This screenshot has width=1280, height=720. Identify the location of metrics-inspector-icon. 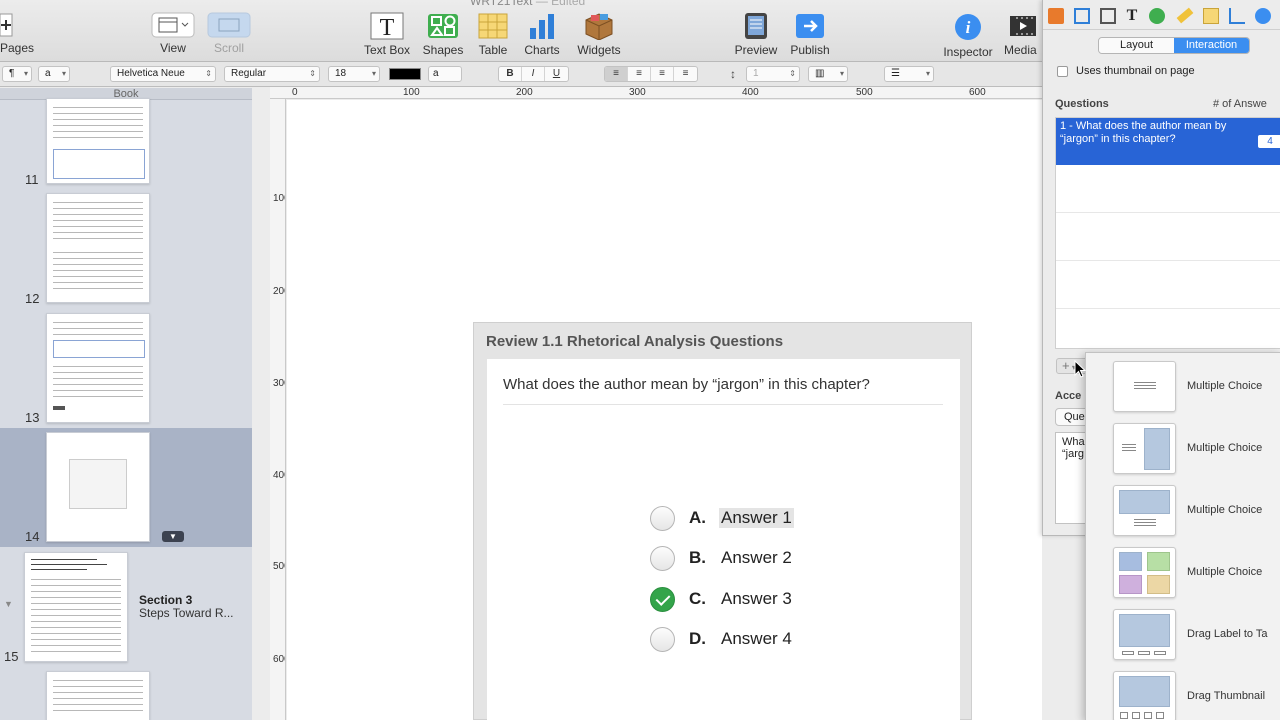
(1185, 15).